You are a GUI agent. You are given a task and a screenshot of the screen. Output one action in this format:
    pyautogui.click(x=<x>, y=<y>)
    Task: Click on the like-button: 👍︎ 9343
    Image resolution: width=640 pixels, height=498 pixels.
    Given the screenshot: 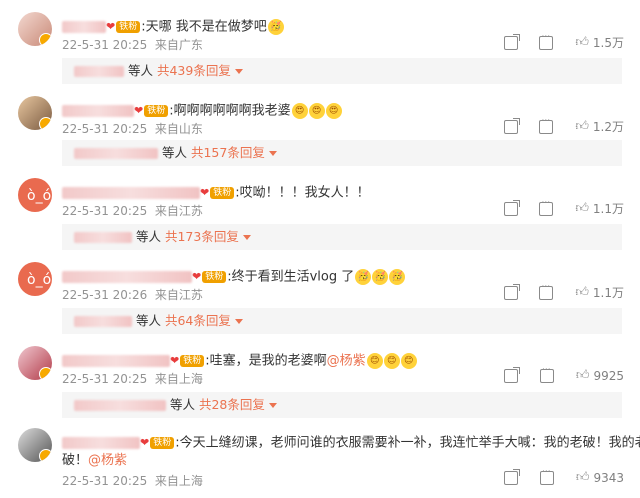 What is the action you would take?
    pyautogui.click(x=600, y=477)
    